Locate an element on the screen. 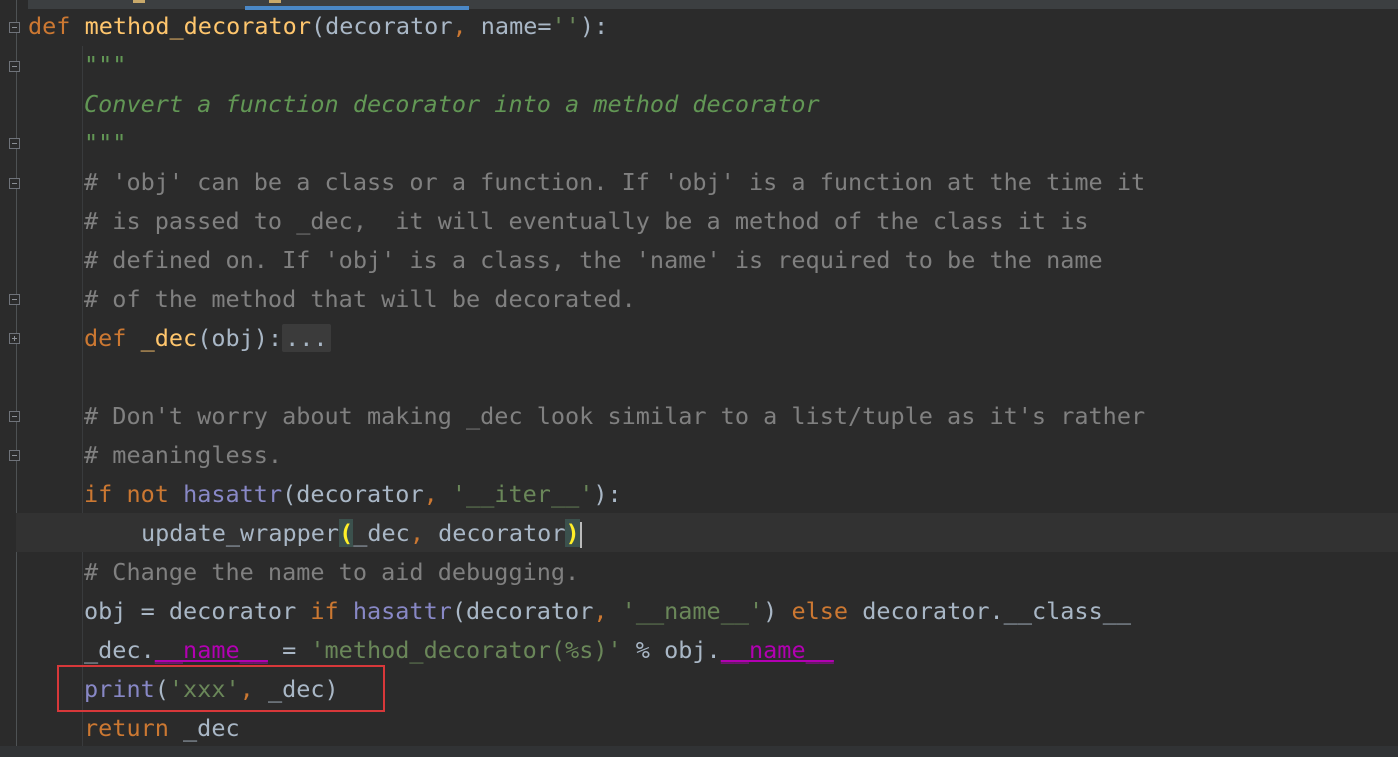  code-line-4: """ is located at coordinates (105, 143).